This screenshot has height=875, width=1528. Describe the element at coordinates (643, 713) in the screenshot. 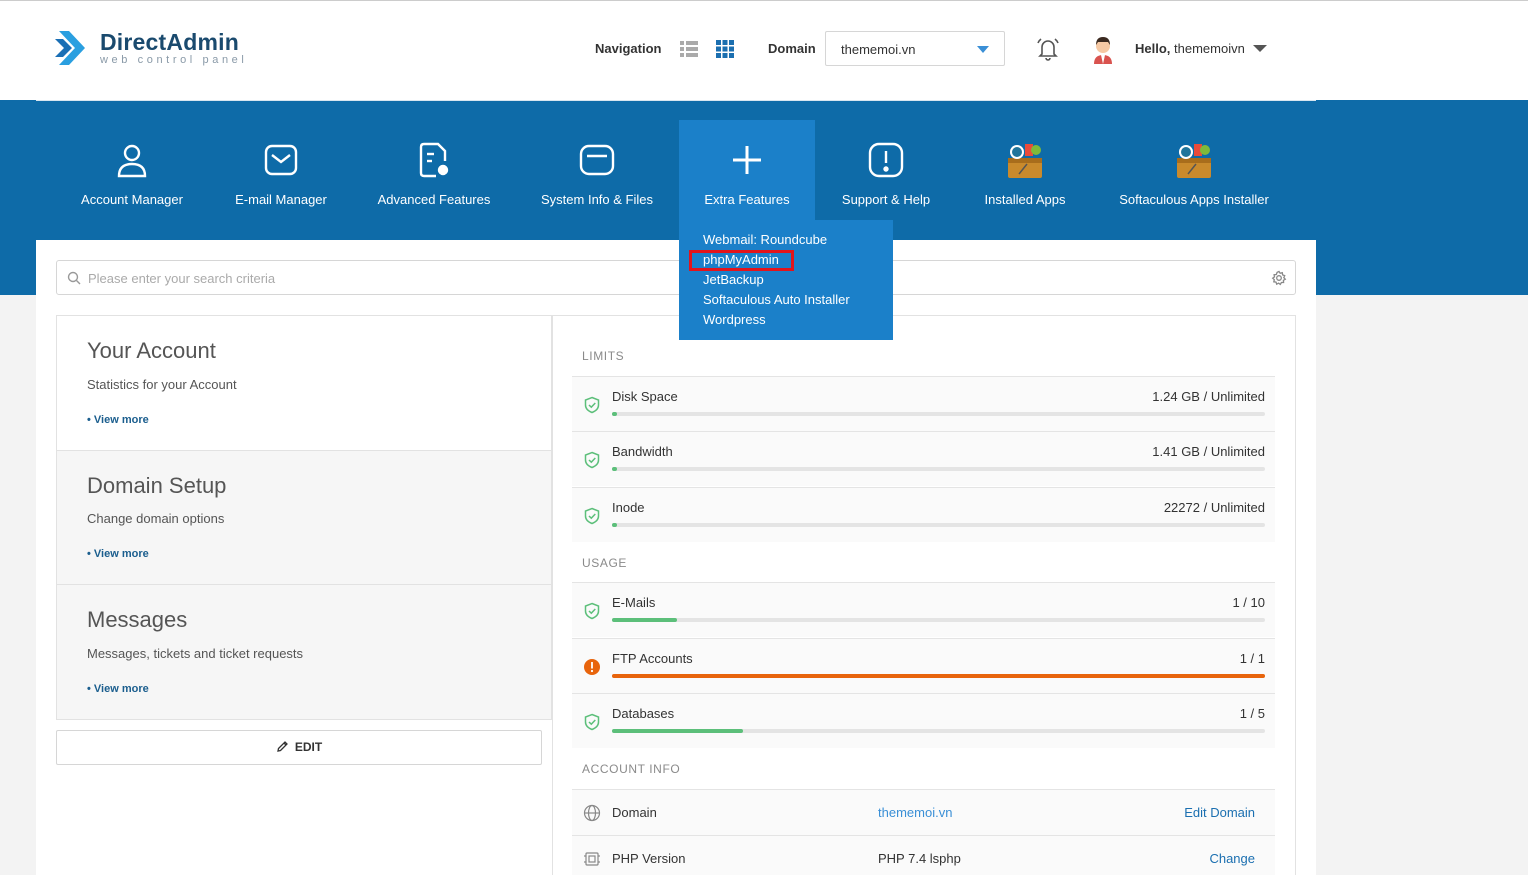

I see `usage-name: Databases` at that location.